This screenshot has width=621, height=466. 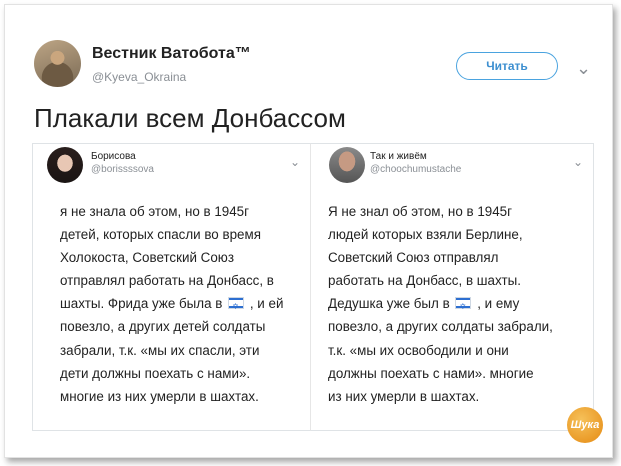 What do you see at coordinates (420, 211) in the screenshot?
I see `text-line: Я не знал об этом, но в 1945г` at bounding box center [420, 211].